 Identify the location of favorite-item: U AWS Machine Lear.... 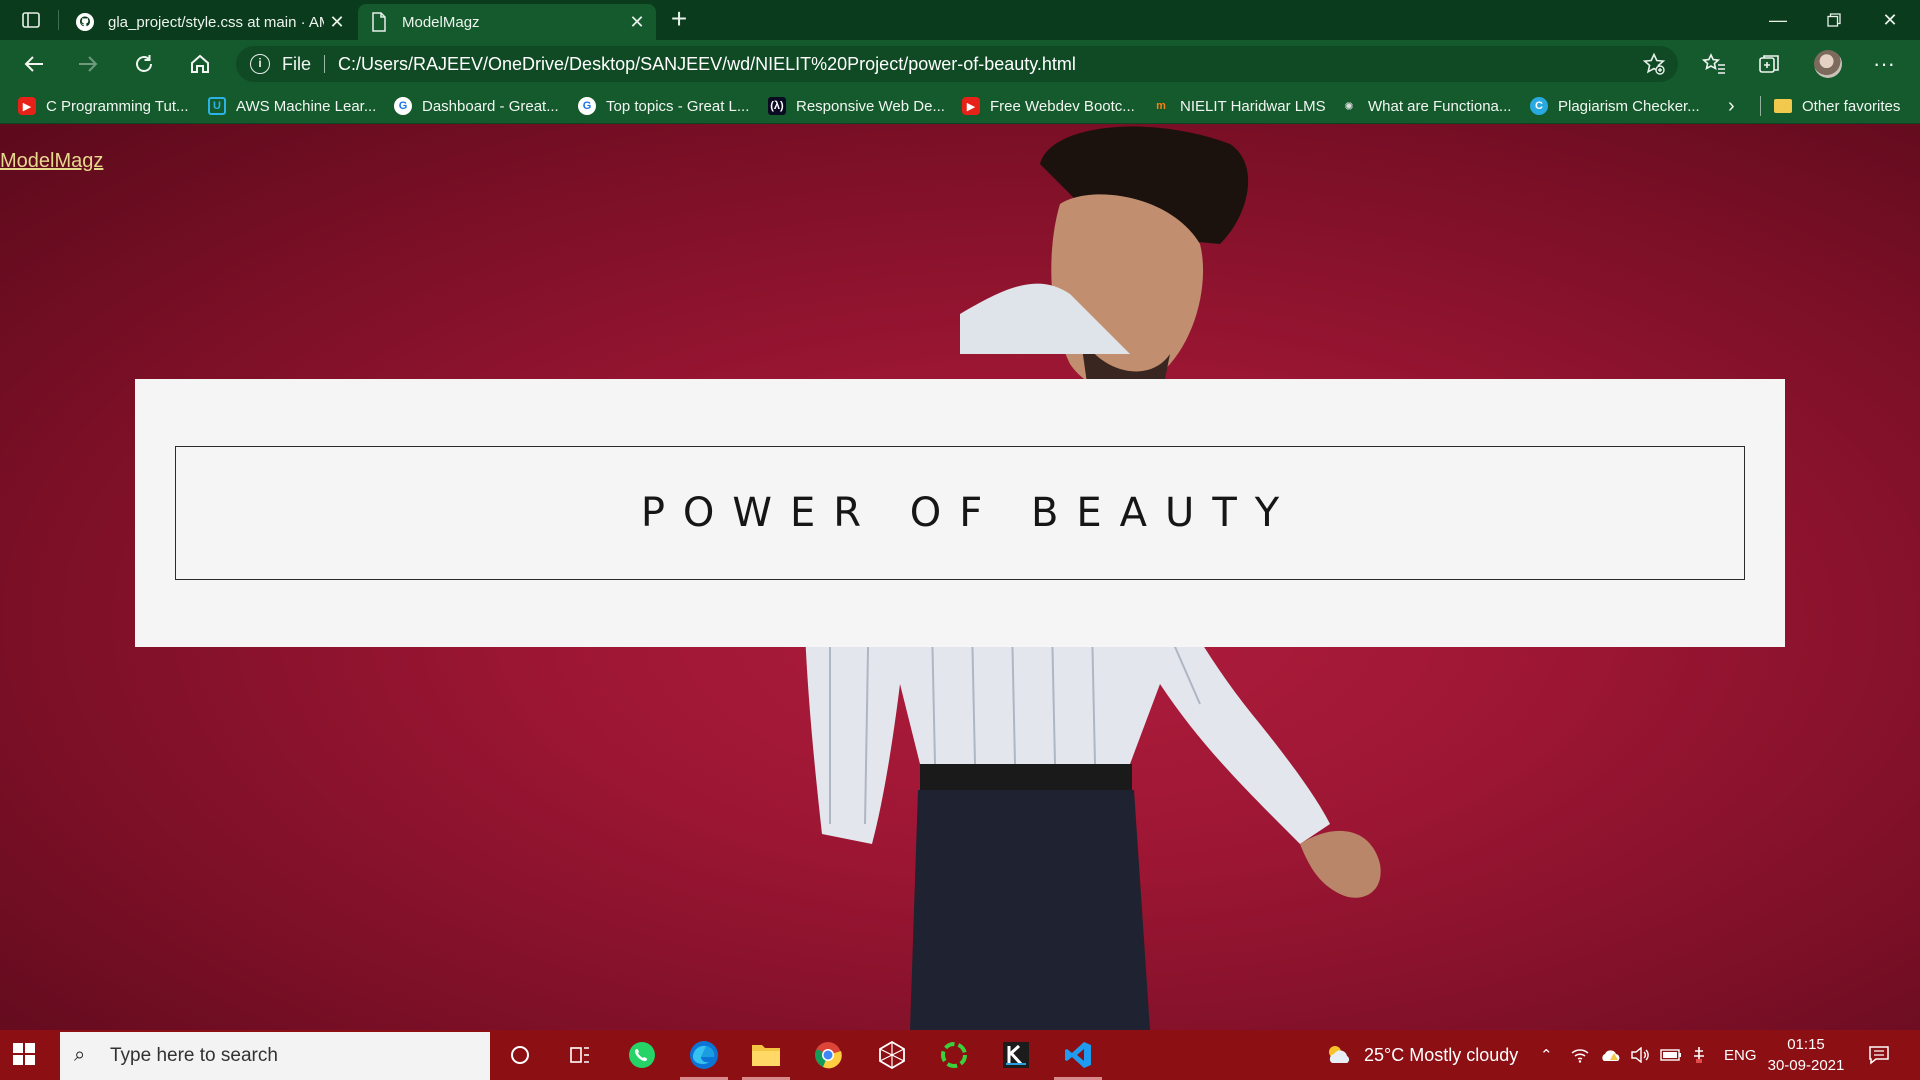
(292, 106).